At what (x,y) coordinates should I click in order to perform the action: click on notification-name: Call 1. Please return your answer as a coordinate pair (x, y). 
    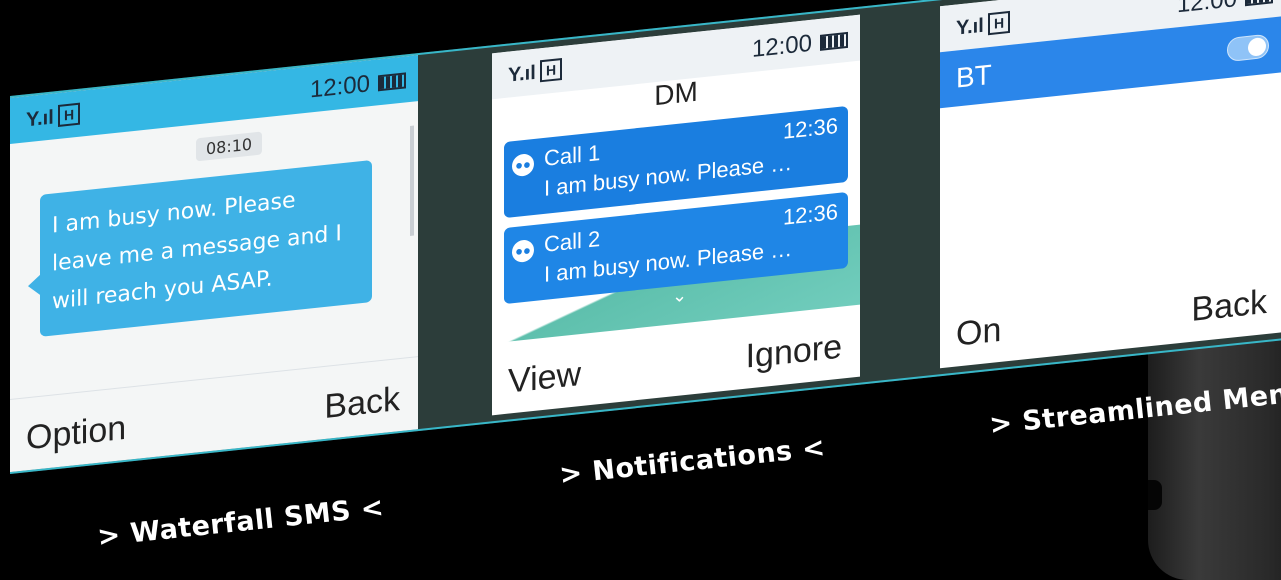
    Looking at the image, I should click on (572, 155).